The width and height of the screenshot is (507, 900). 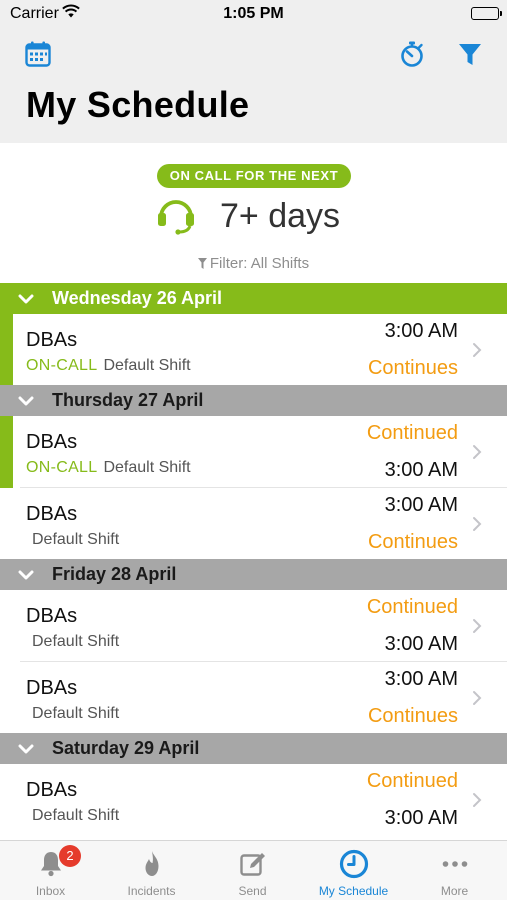 I want to click on page-title: My Schedule, so click(x=138, y=104).